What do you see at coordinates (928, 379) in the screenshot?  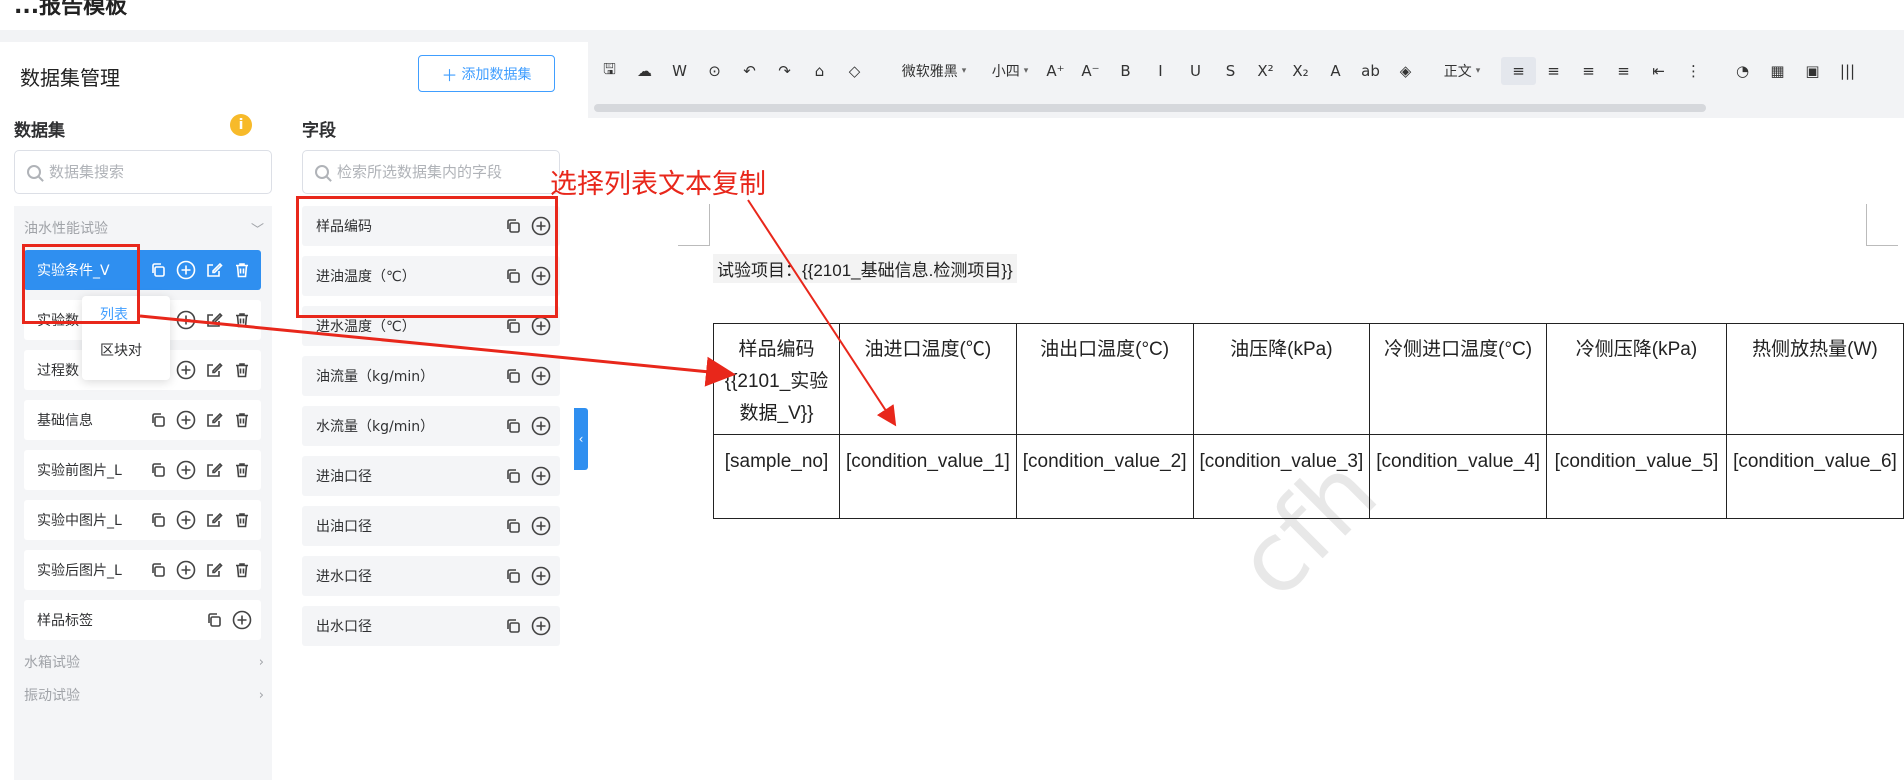 I see `table-header-cell: 油进口温度(℃)` at bounding box center [928, 379].